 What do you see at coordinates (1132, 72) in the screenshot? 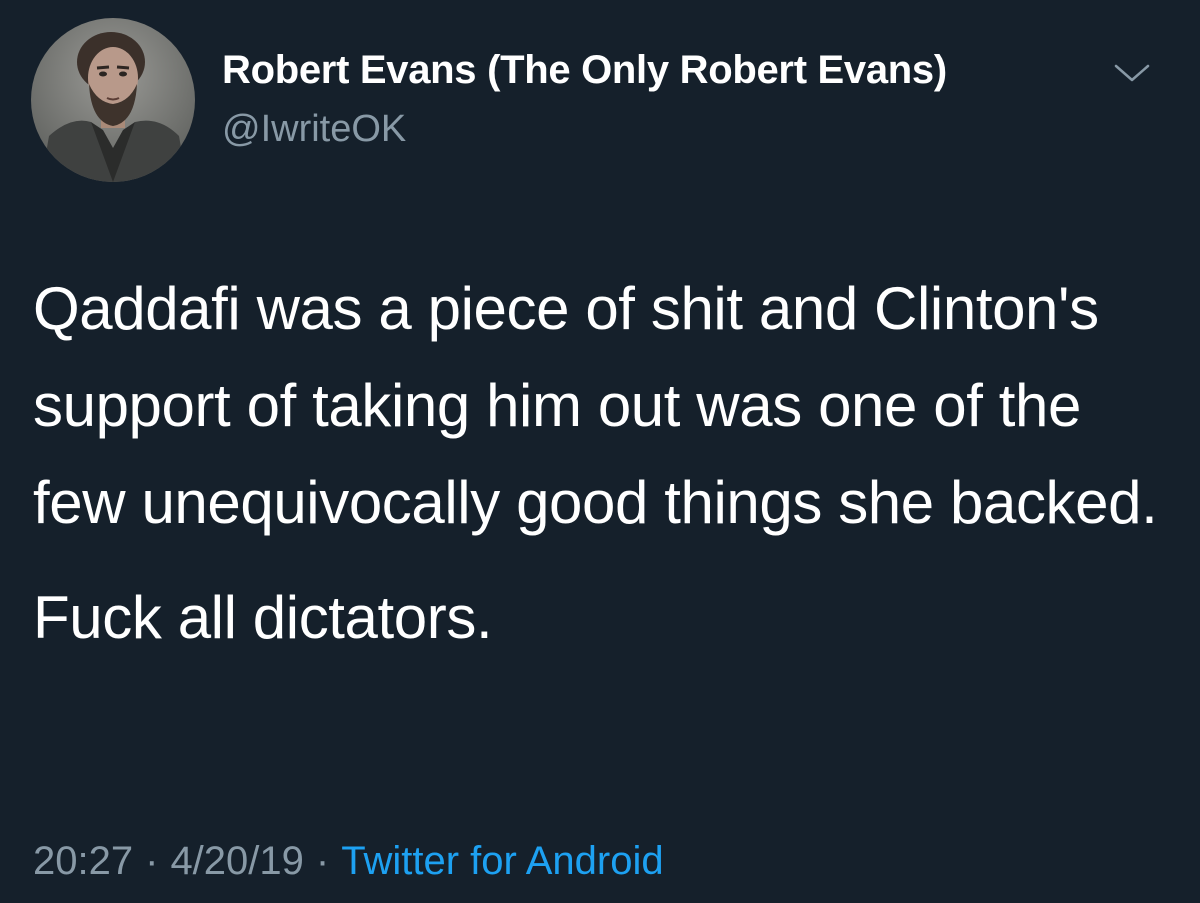
I see `chevron-down-icon` at bounding box center [1132, 72].